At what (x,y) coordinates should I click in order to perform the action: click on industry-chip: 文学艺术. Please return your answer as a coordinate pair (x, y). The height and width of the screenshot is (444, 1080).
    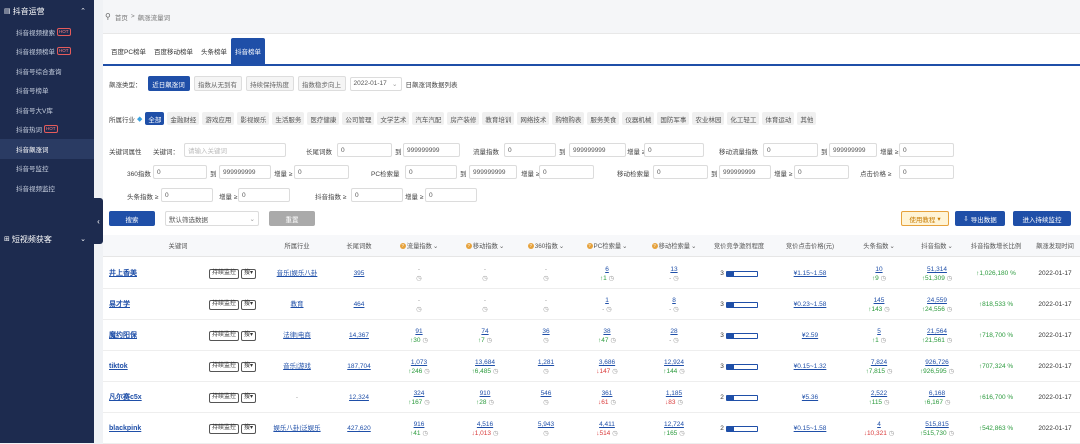
    Looking at the image, I should click on (393, 118).